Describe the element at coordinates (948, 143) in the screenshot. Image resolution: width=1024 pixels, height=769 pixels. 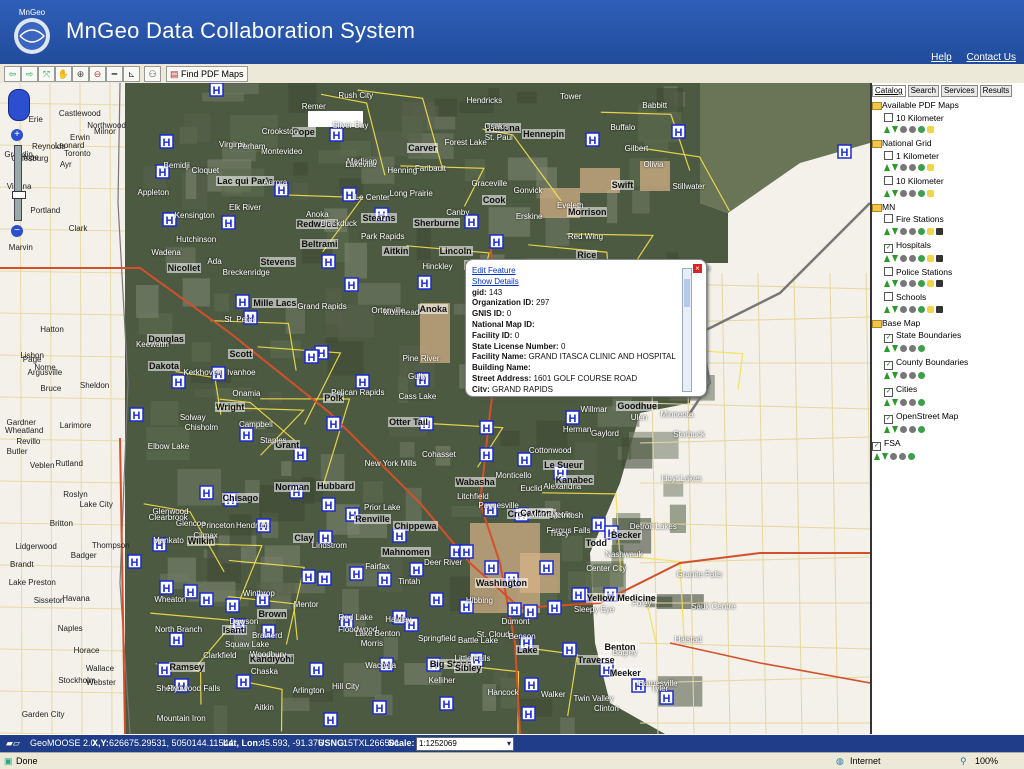
I see `layer-group: National Grid` at that location.